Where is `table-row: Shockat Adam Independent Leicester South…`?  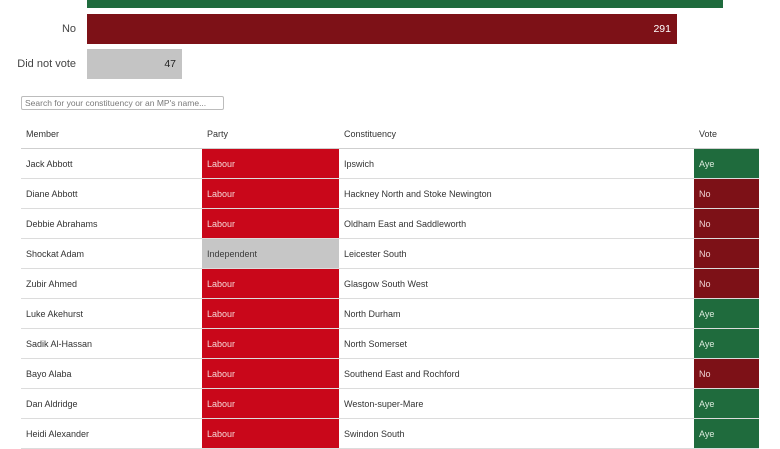
table-row: Shockat Adam Independent Leicester South… is located at coordinates (390, 253).